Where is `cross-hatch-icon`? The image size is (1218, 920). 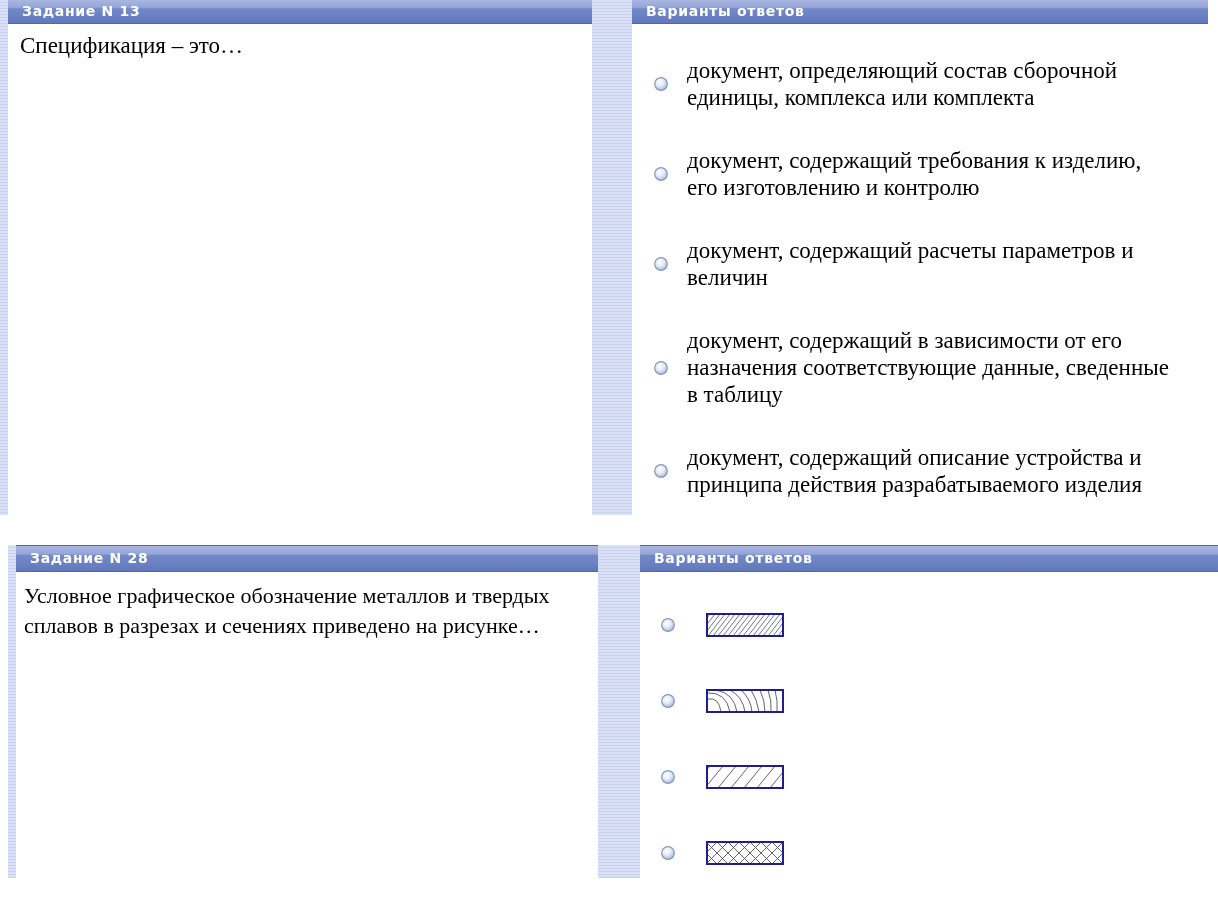
cross-hatch-icon is located at coordinates (745, 853).